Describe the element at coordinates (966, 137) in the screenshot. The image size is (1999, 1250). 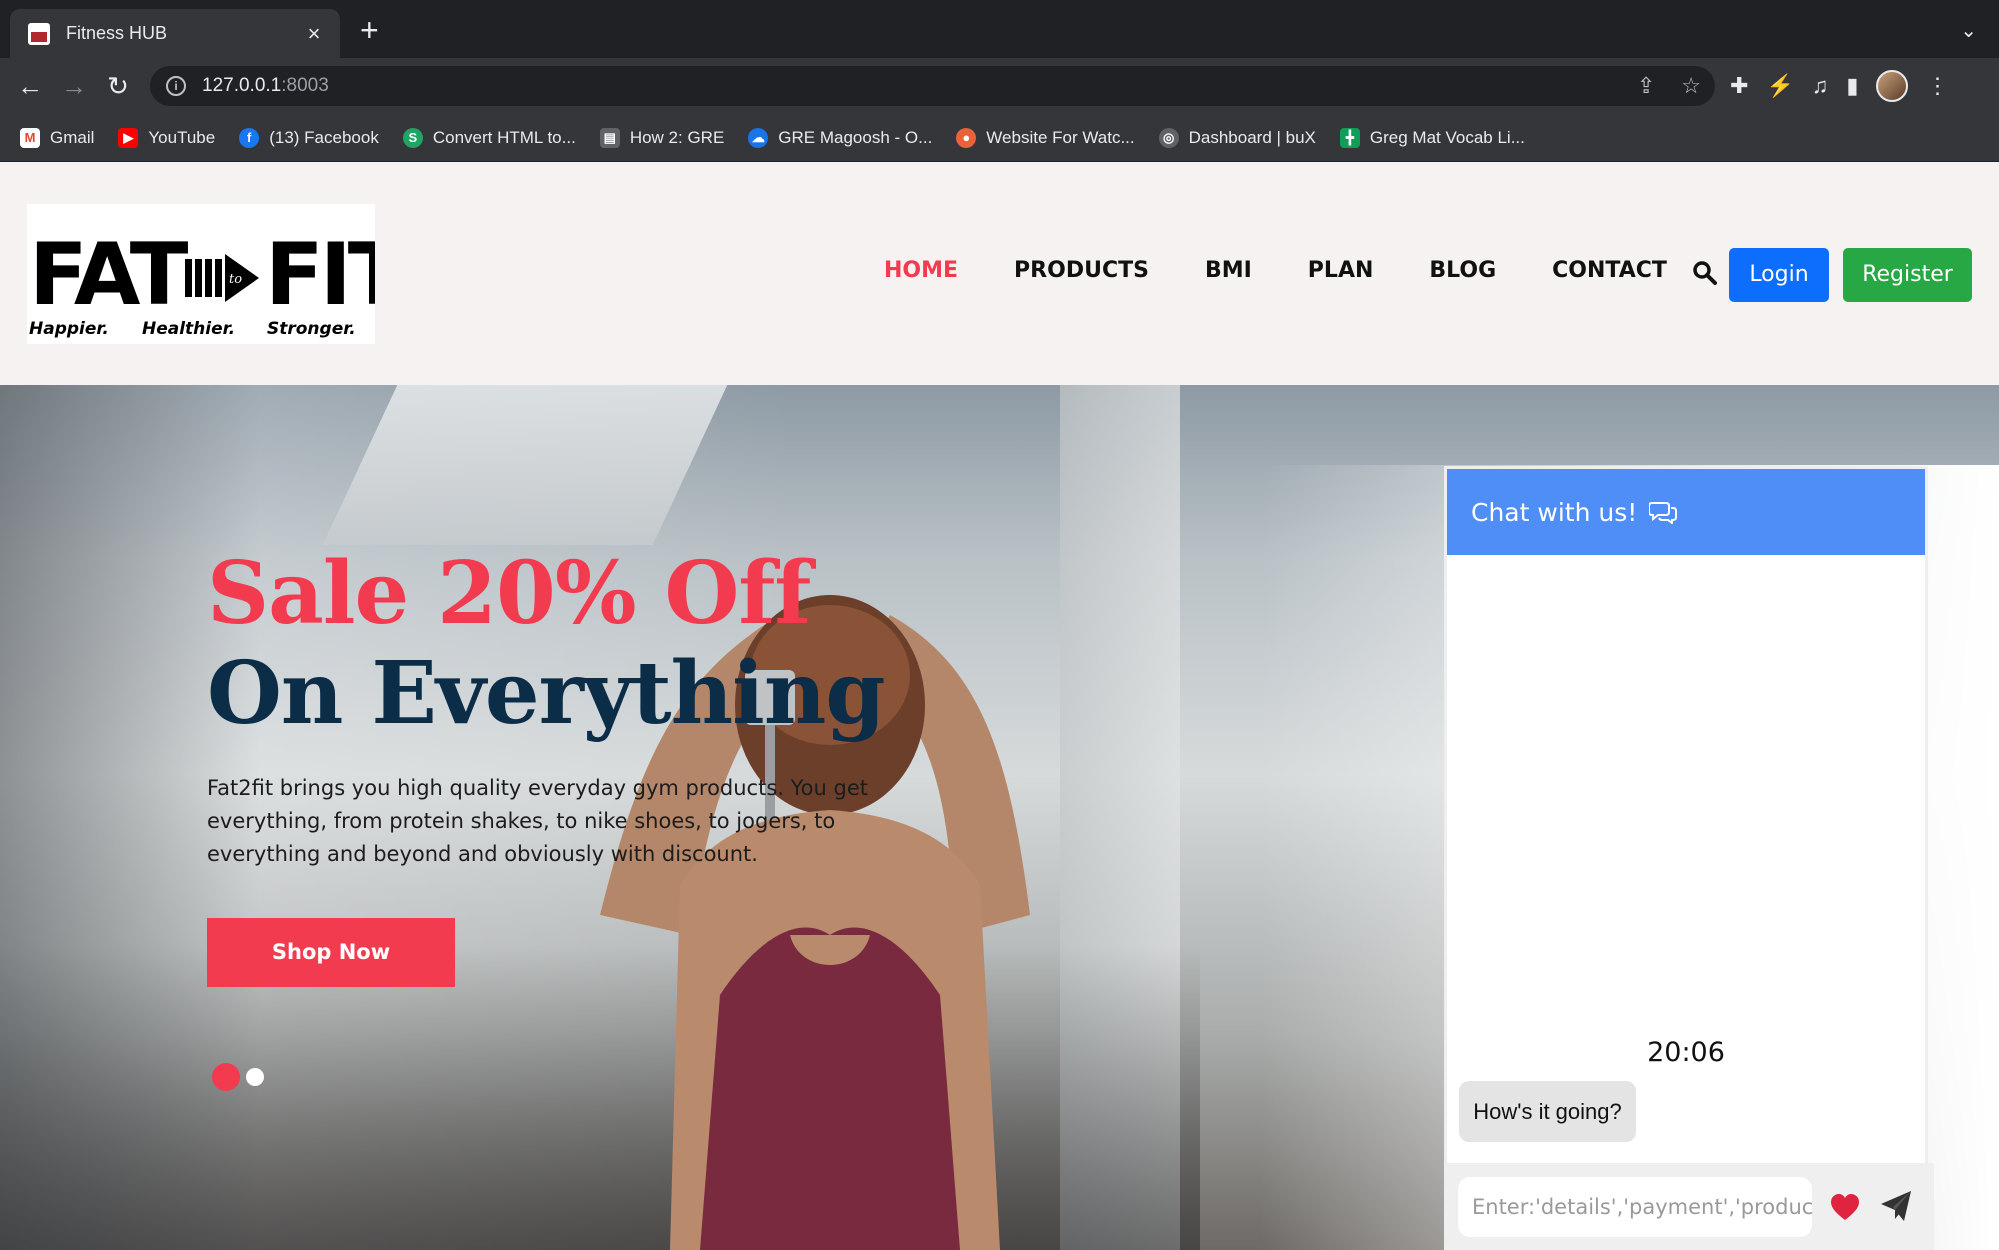
I see `watch-icon: ●` at that location.